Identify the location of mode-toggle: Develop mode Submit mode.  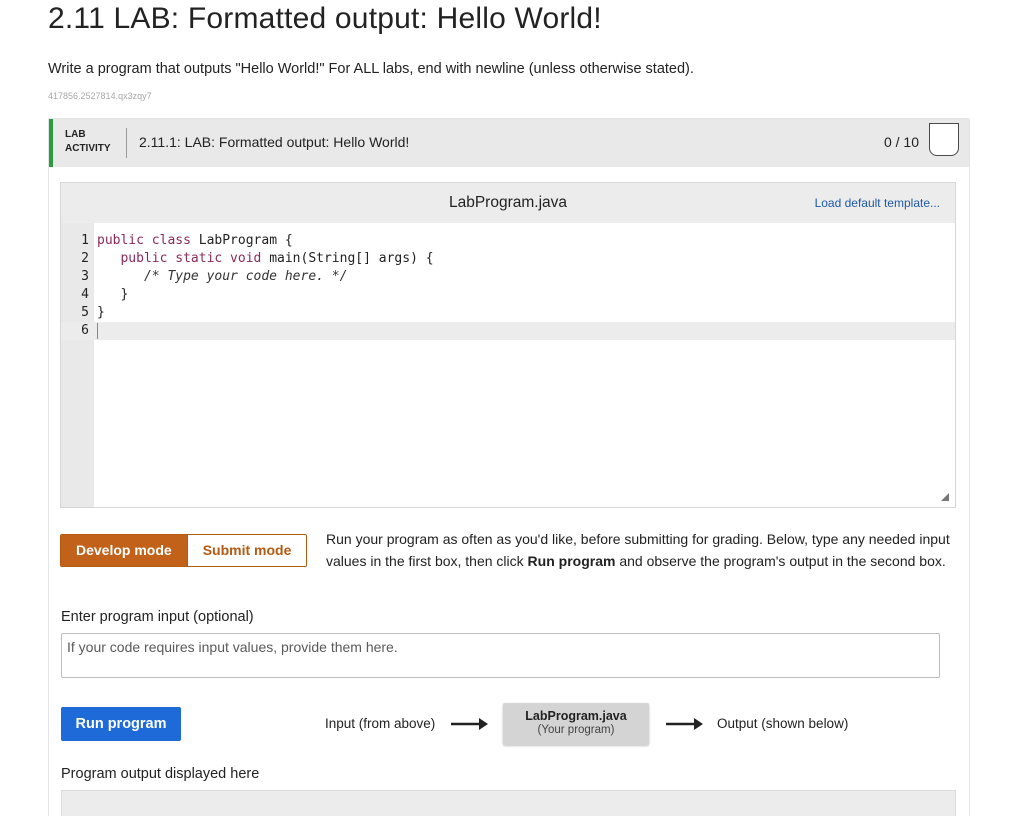
(184, 550).